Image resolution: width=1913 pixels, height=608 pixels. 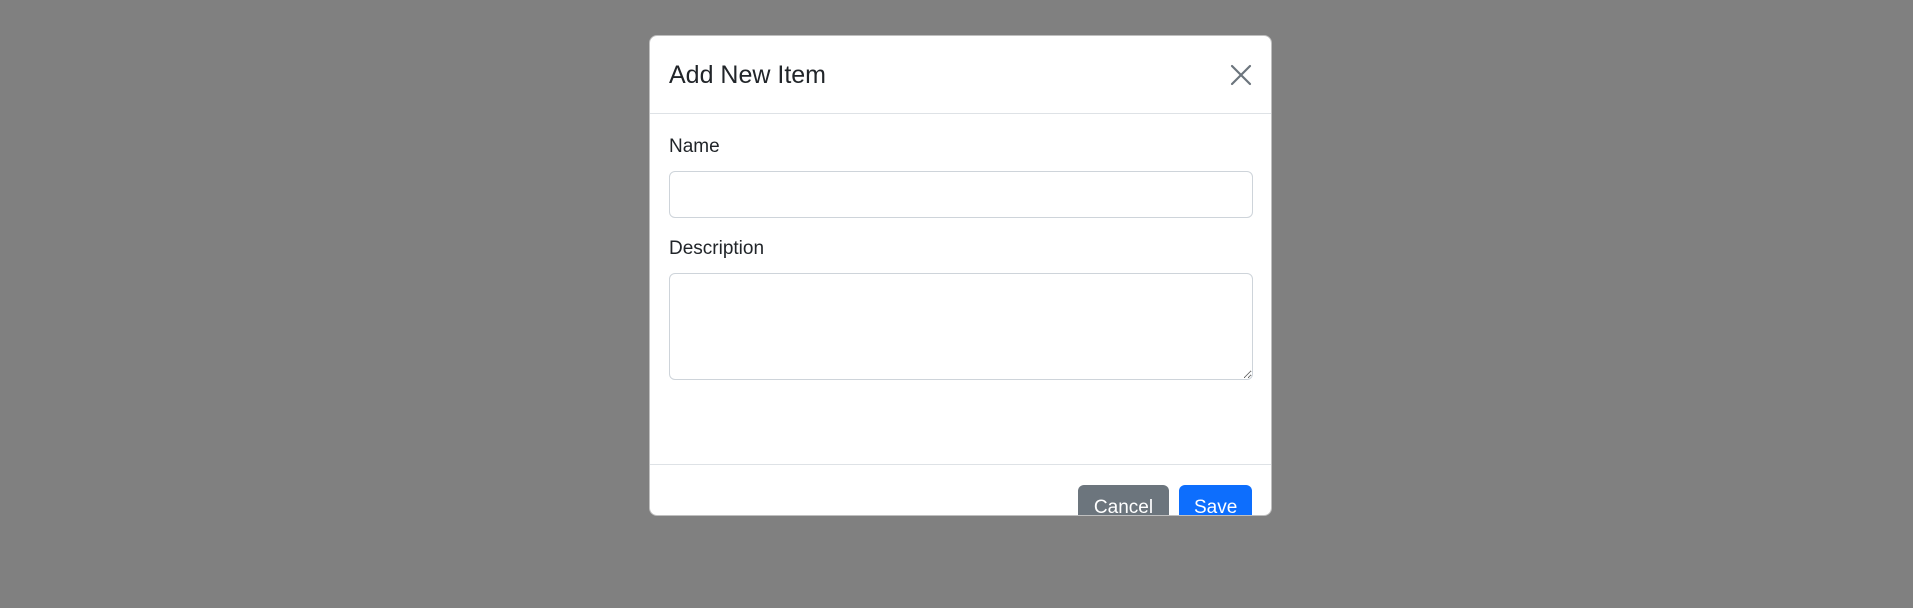 I want to click on description-label: Description, so click(x=717, y=248).